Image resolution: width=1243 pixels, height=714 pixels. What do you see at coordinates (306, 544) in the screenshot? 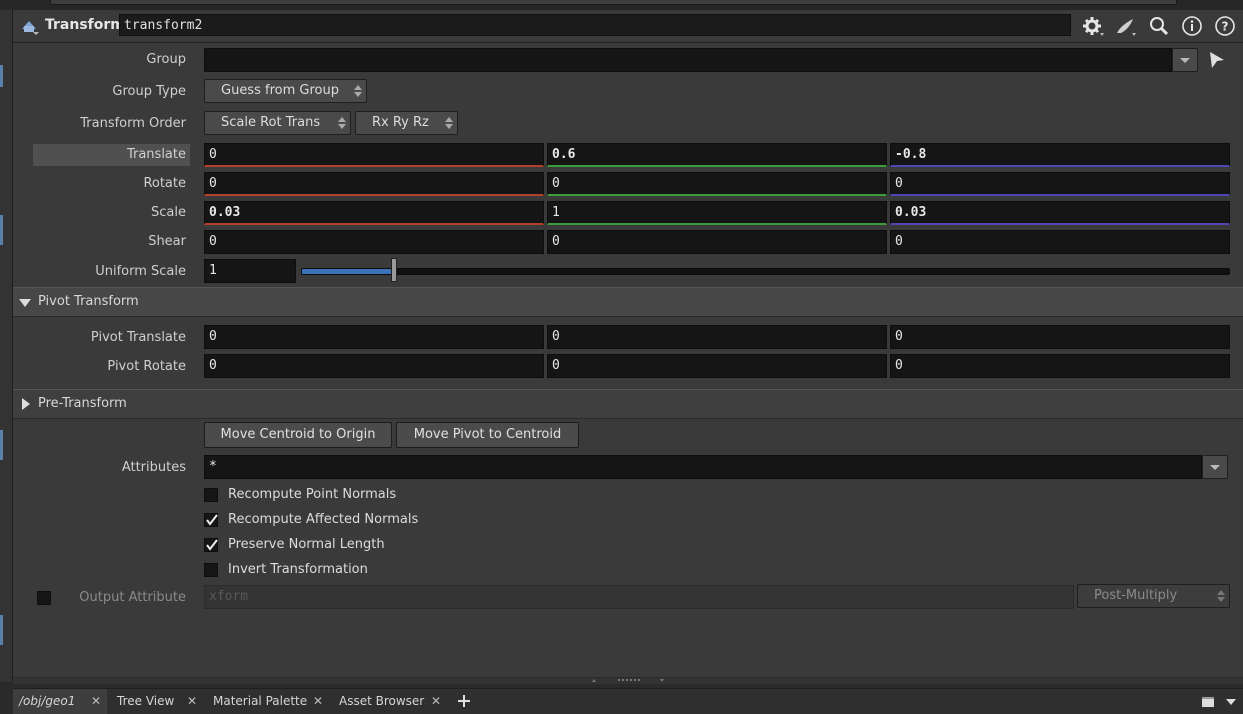
I see `preserve-normal-length-label: Preserve Normal Length` at bounding box center [306, 544].